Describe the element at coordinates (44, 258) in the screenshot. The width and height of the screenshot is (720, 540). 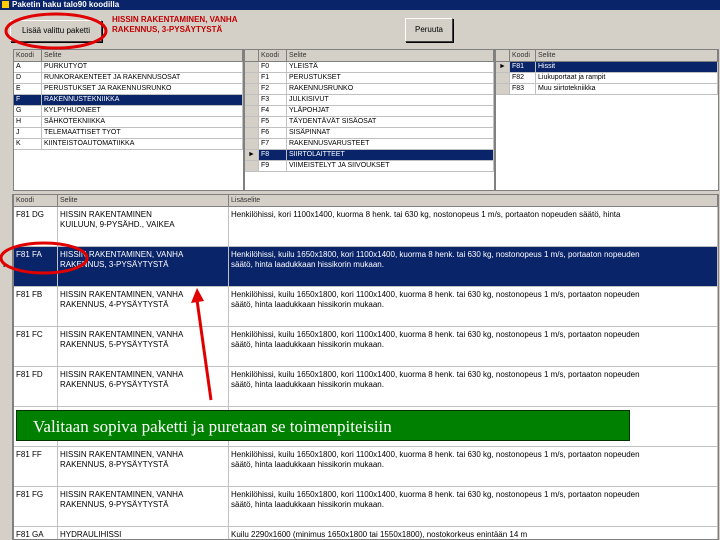
I see `highlight-circle-selected-row` at that location.